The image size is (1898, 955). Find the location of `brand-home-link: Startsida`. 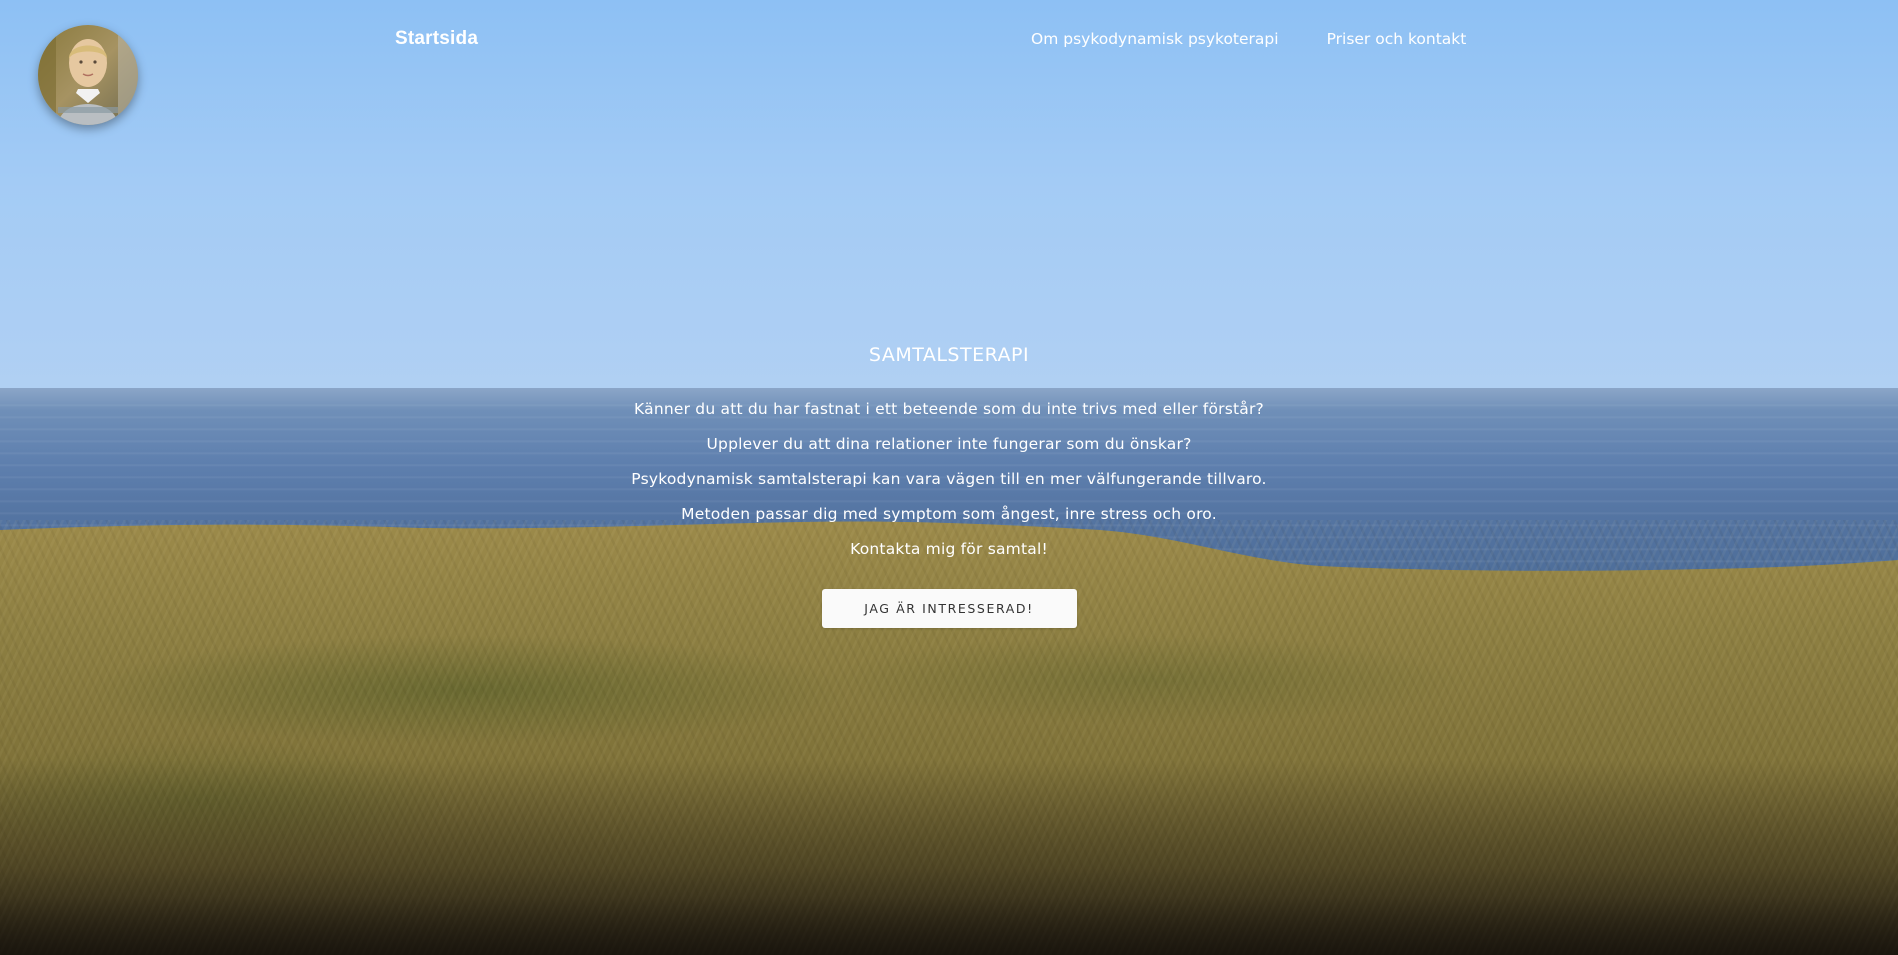

brand-home-link: Startsida is located at coordinates (436, 39).